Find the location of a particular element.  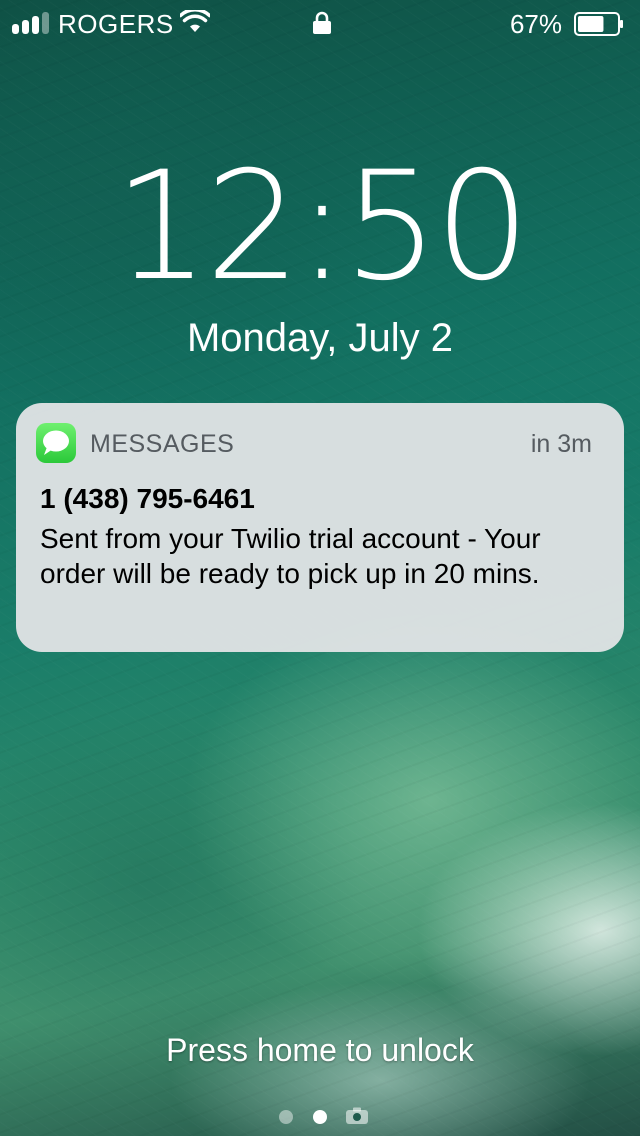

wifi-icon is located at coordinates (195, 21).